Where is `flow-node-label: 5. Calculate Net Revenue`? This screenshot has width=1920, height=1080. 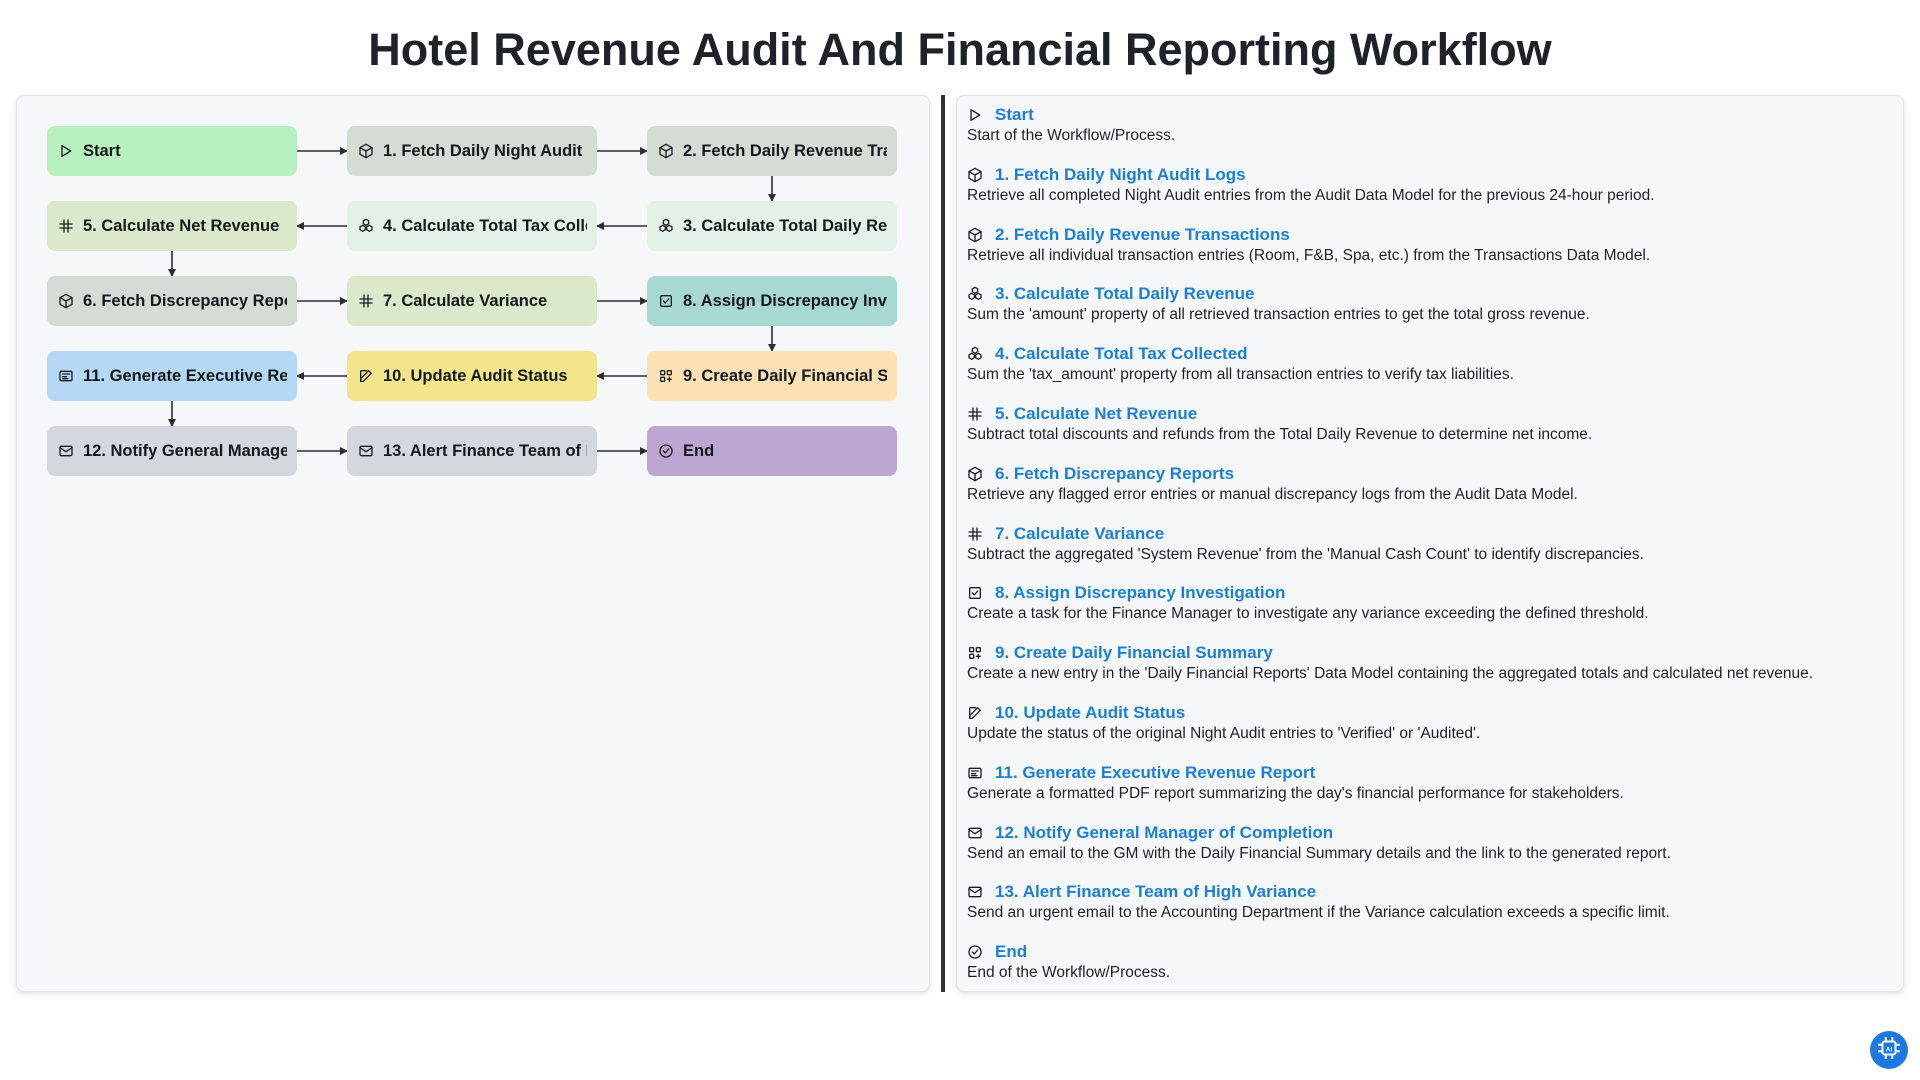 flow-node-label: 5. Calculate Net Revenue is located at coordinates (181, 225).